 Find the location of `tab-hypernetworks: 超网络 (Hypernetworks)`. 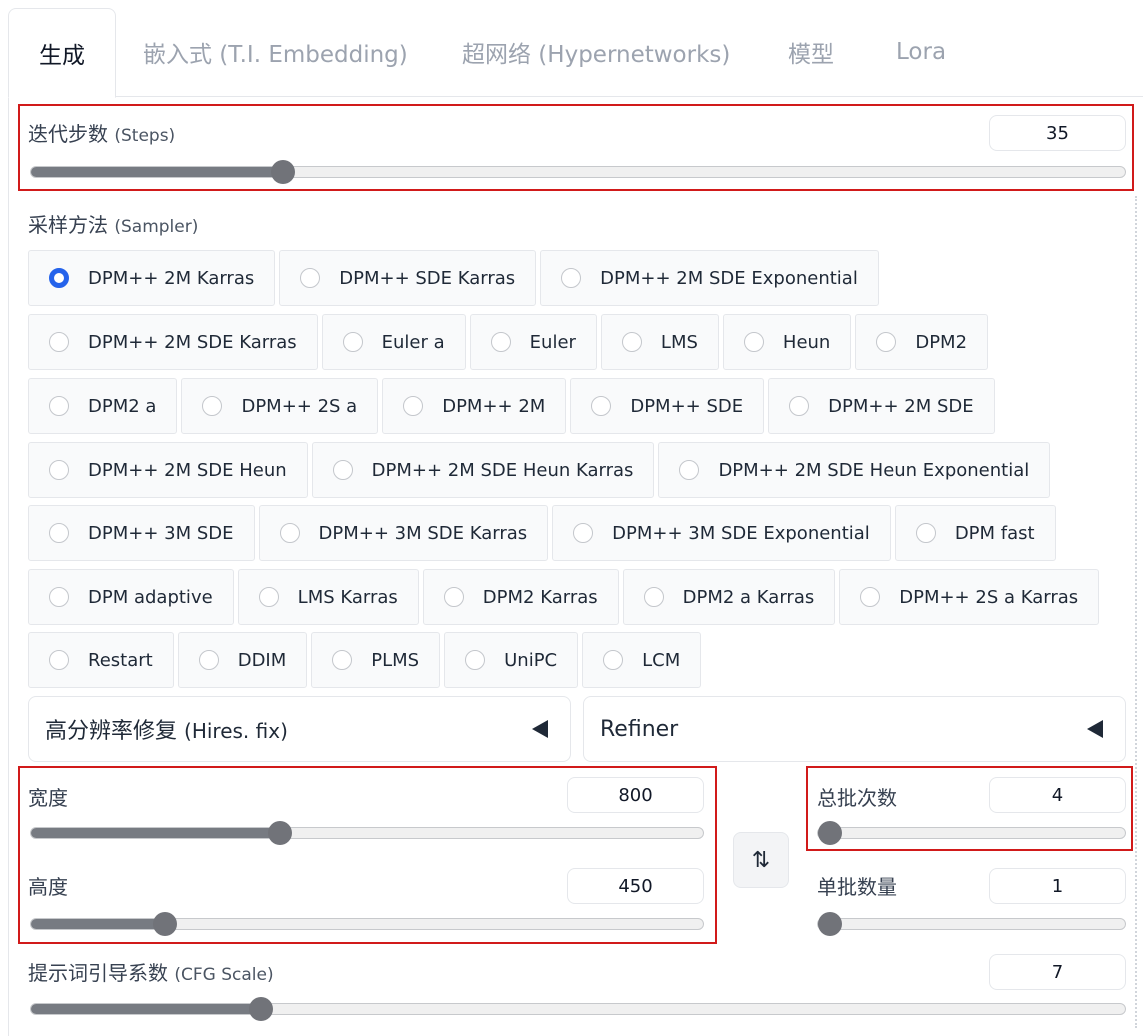

tab-hypernetworks: 超网络 (Hypernetworks) is located at coordinates (596, 52).